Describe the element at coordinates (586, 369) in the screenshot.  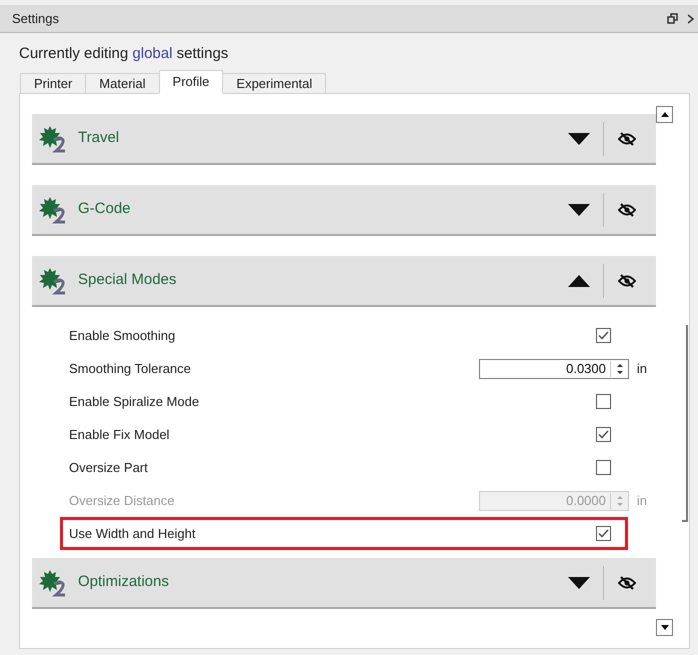
I see `number-value: 0.0300` at that location.